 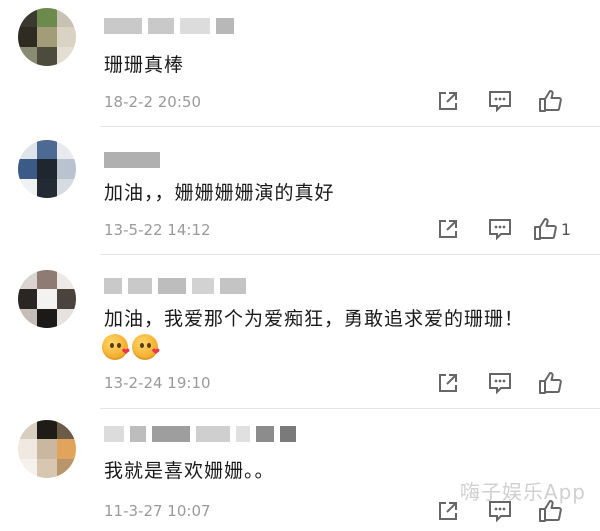 What do you see at coordinates (157, 383) in the screenshot?
I see `comment-time: 13-2-24 19:10` at bounding box center [157, 383].